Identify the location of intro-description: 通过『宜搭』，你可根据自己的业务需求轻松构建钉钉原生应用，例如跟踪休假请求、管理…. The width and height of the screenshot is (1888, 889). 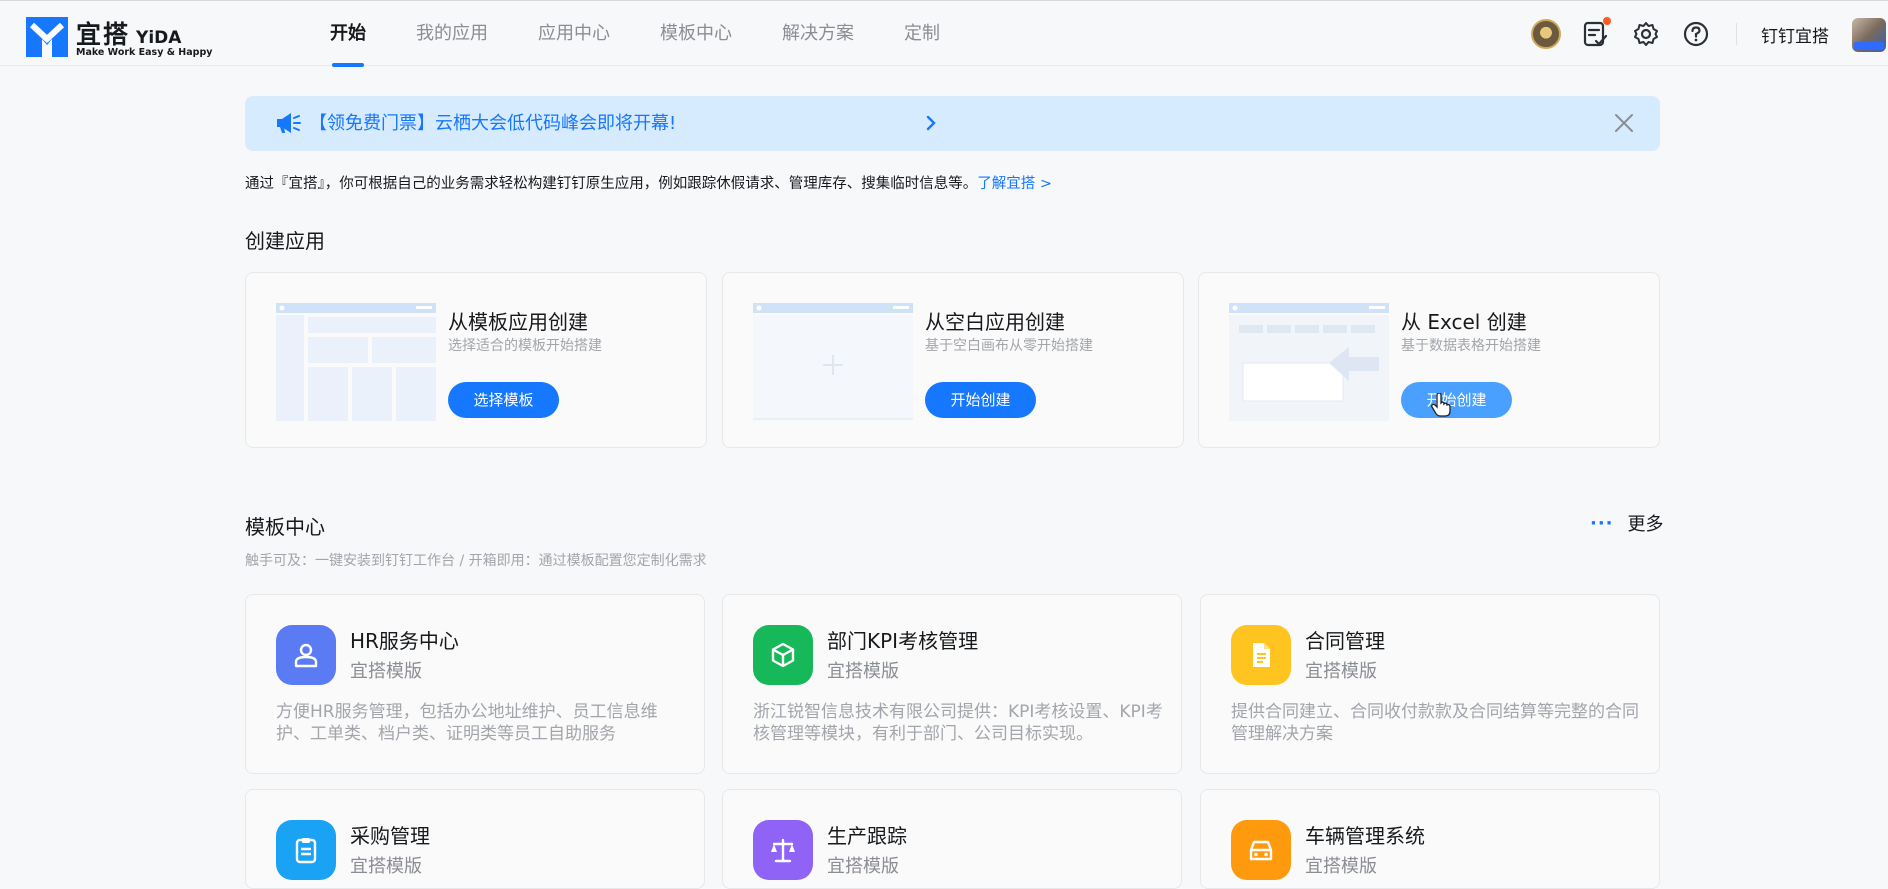
(611, 184).